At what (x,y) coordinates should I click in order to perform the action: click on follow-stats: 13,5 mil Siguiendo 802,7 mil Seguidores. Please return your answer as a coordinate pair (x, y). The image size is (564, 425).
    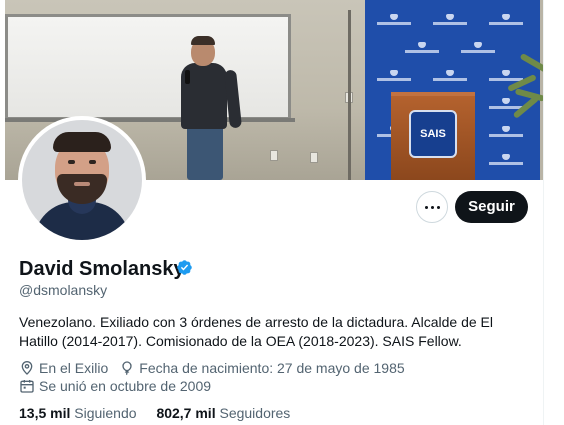
    Looking at the image, I should click on (154, 413).